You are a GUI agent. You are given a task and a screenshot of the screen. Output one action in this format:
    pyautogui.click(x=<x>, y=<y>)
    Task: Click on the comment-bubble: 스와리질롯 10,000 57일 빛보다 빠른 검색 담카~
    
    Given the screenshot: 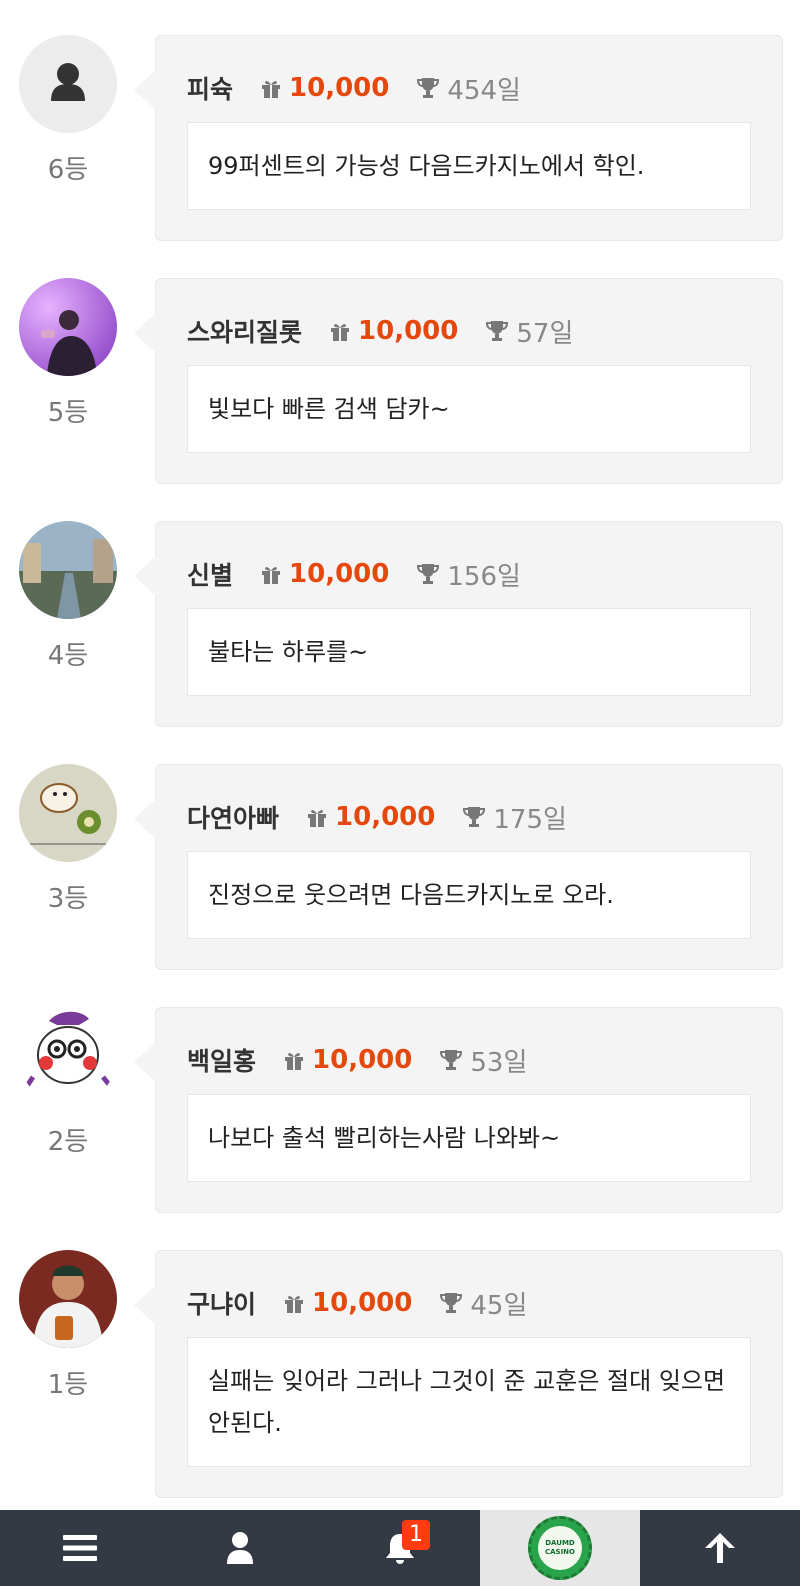 What is the action you would take?
    pyautogui.click(x=458, y=381)
    